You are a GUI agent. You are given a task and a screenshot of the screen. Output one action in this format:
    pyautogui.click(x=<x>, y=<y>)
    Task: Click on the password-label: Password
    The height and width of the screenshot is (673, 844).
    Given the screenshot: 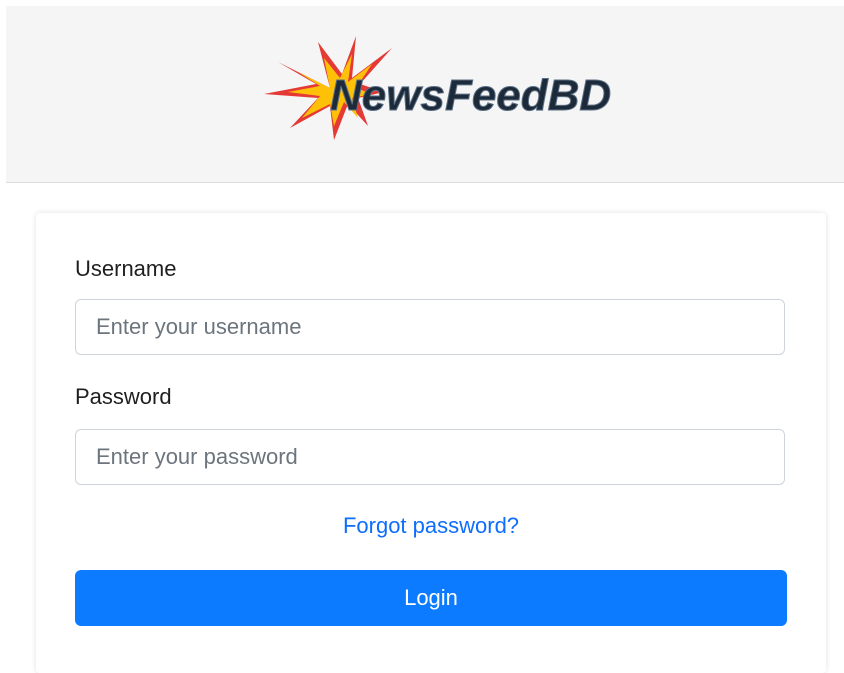 What is the action you would take?
    pyautogui.click(x=123, y=396)
    